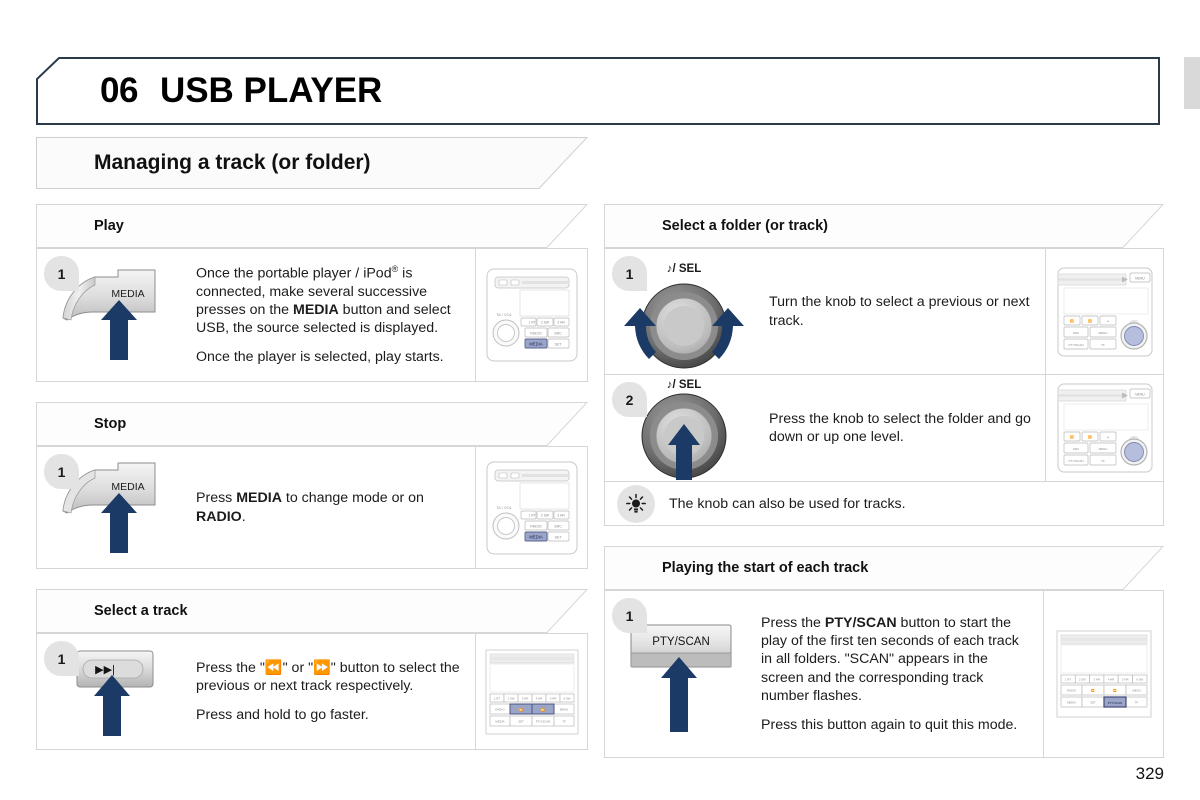 This screenshot has width=1200, height=800. I want to click on skip-button-label: ▶▶|, so click(105, 670).